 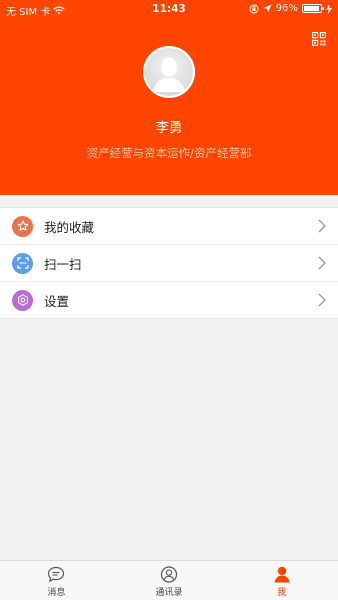 I want to click on tab-me: 我, so click(x=281, y=580).